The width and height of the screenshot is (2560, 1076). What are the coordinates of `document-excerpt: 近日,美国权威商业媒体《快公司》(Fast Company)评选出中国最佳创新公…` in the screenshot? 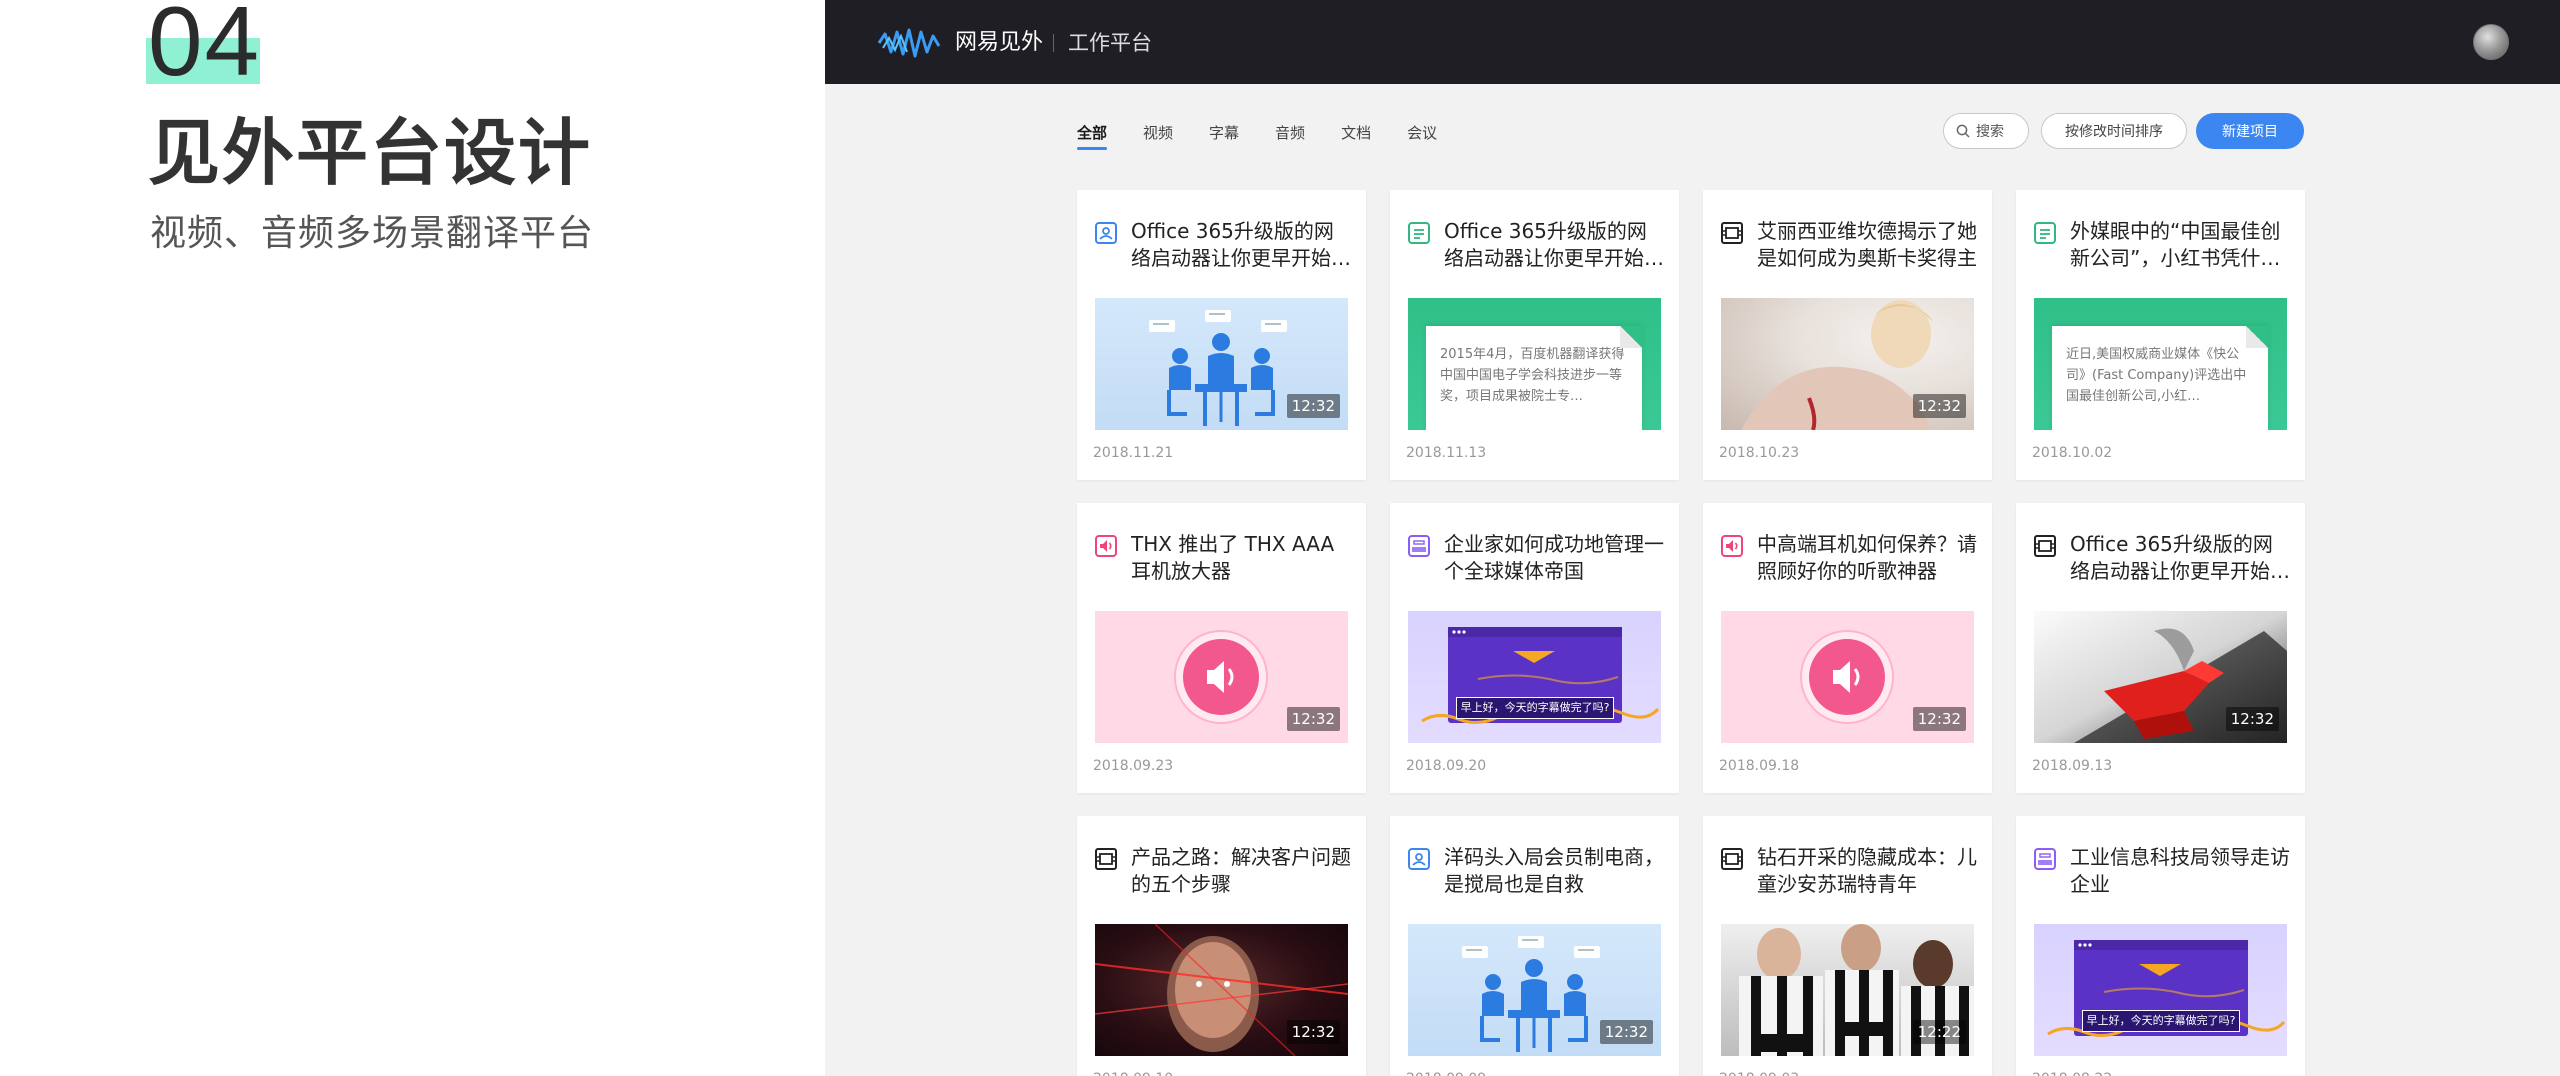 It's located at (2156, 375).